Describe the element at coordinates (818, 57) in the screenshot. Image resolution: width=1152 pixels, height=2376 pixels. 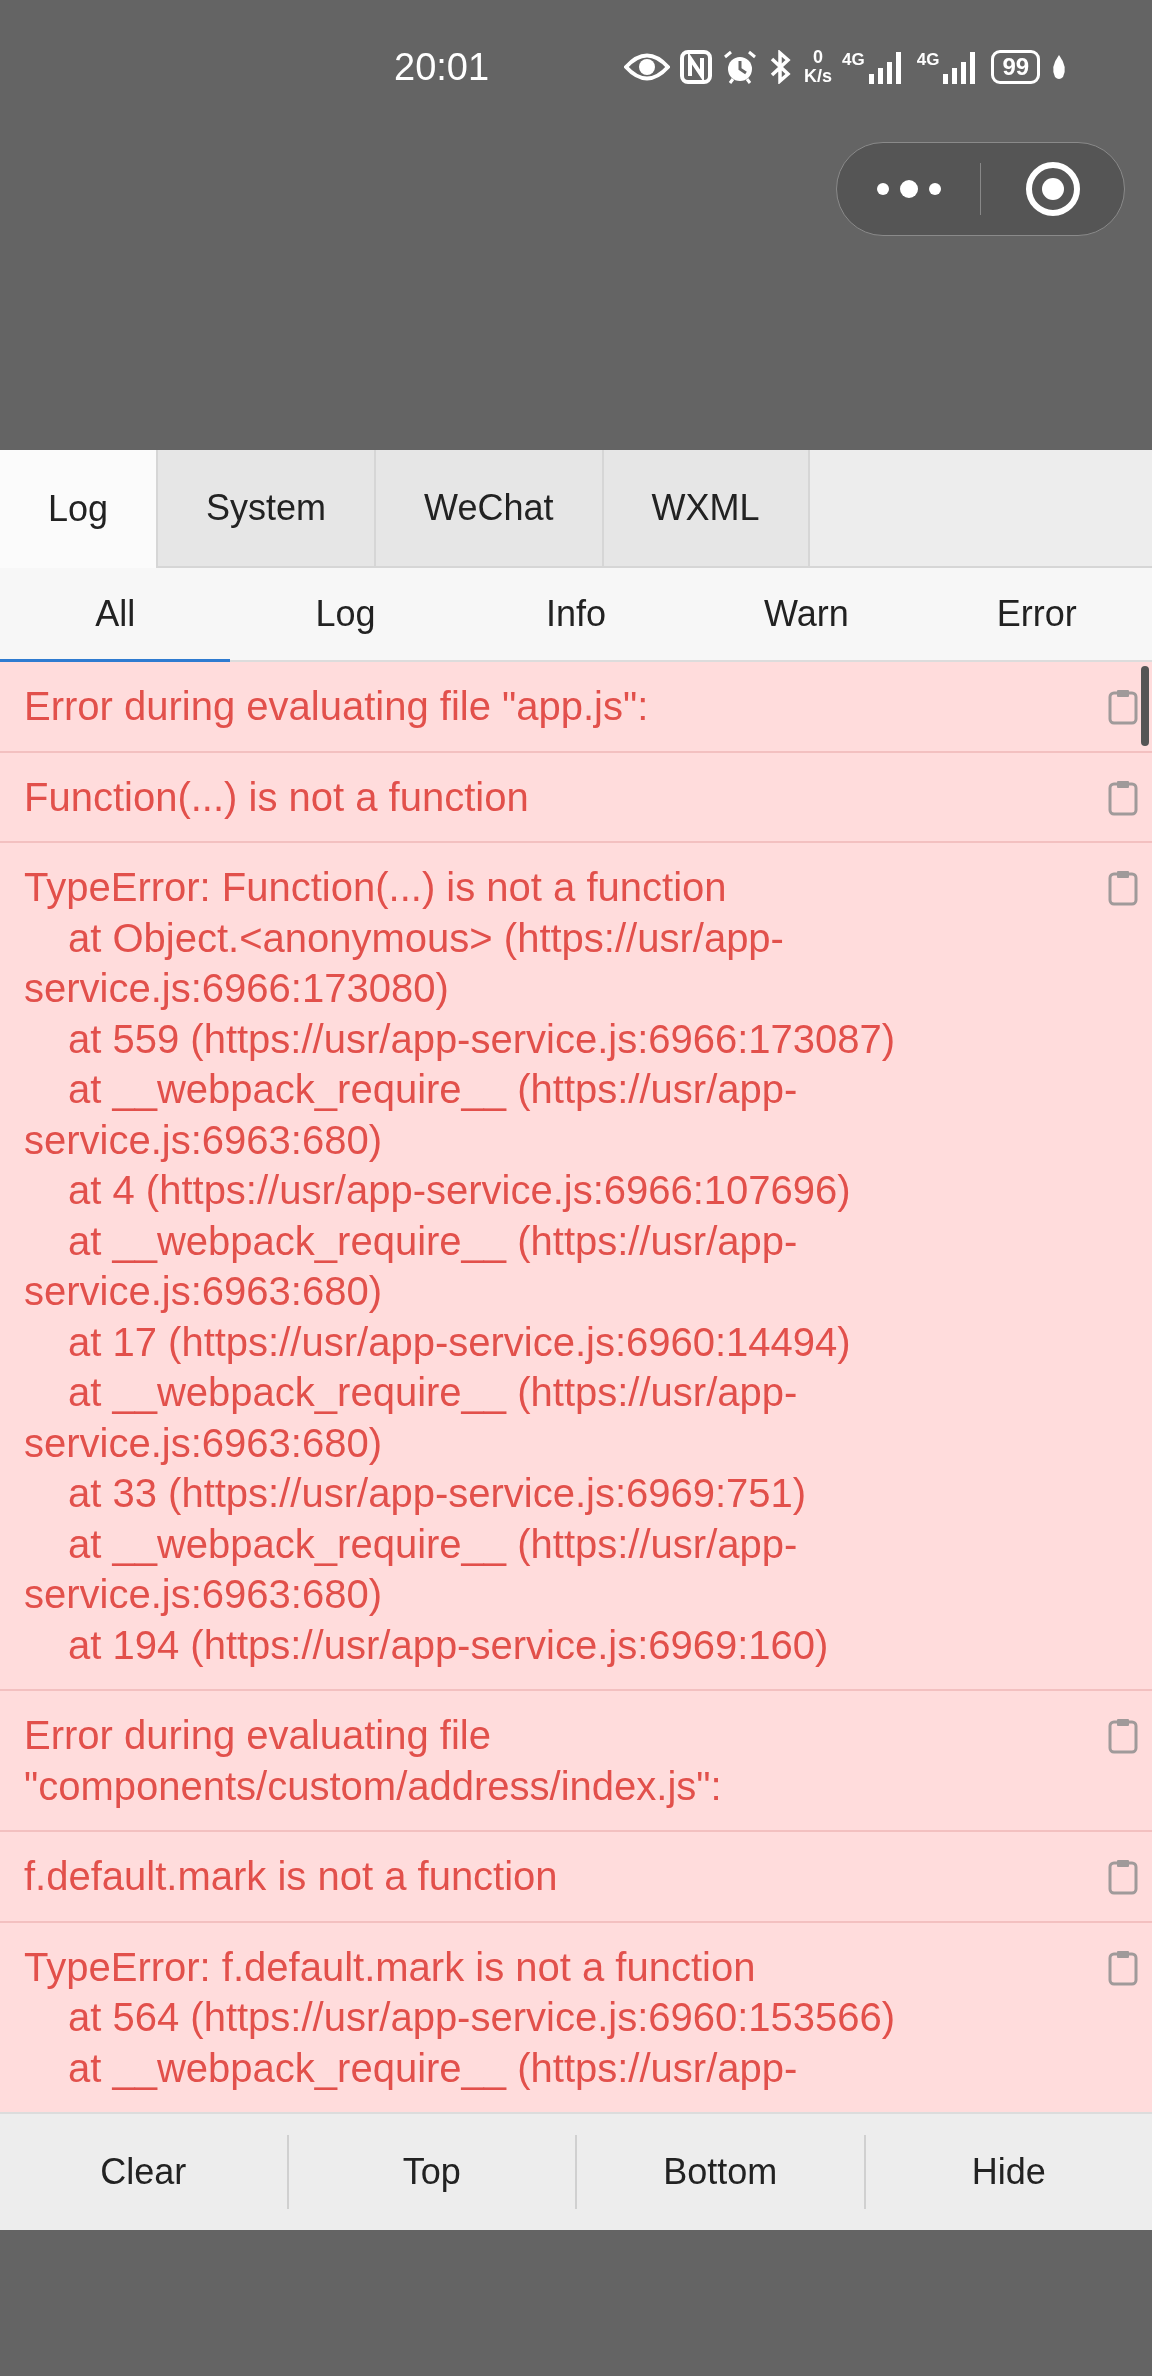
I see `network-speed-value: 0` at that location.